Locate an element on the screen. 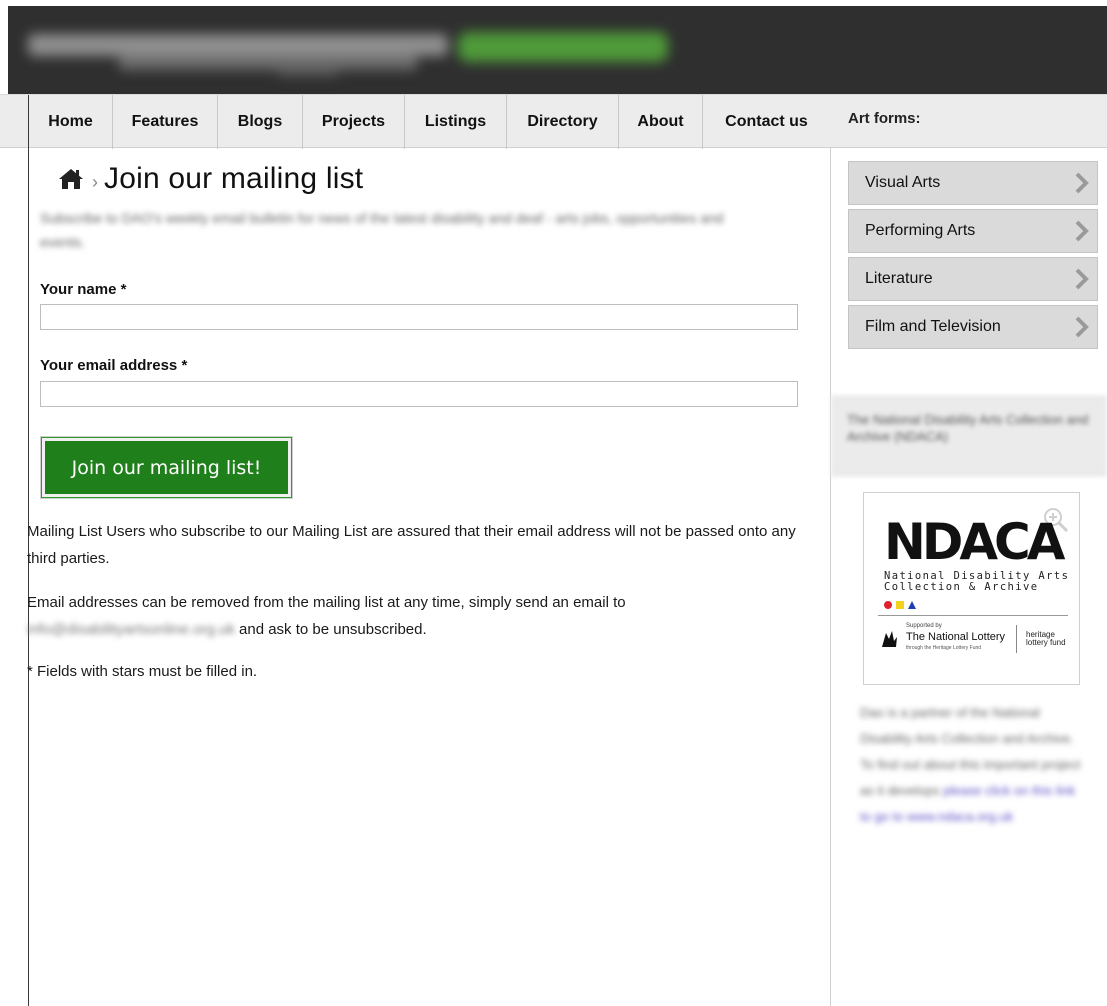 Image resolution: width=1107 pixels, height=1006 pixels. art-form-label: Literature is located at coordinates (899, 278).